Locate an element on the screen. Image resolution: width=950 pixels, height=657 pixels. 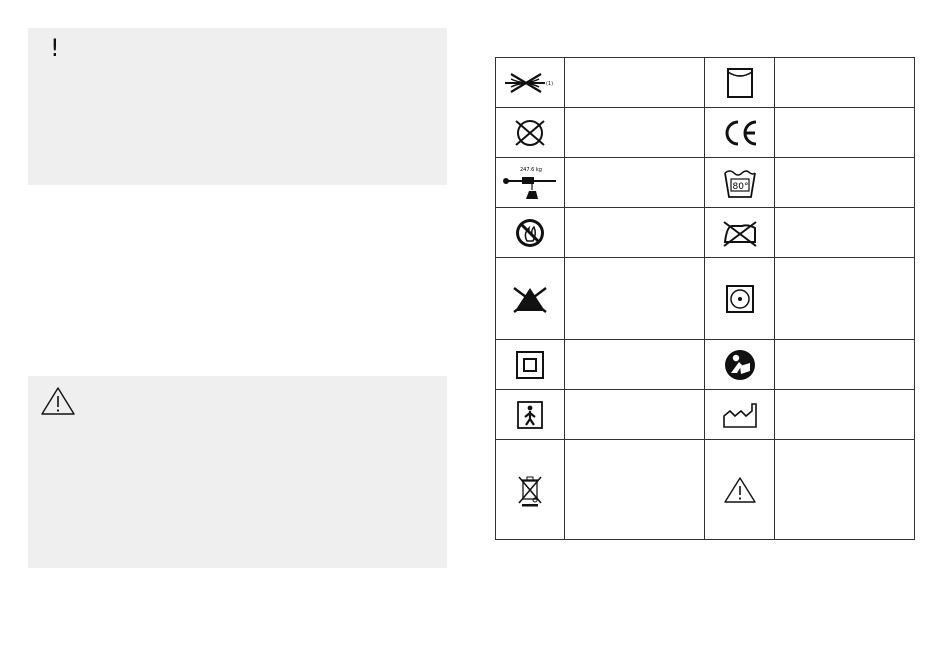
ce-mark-icon is located at coordinates (739, 132).